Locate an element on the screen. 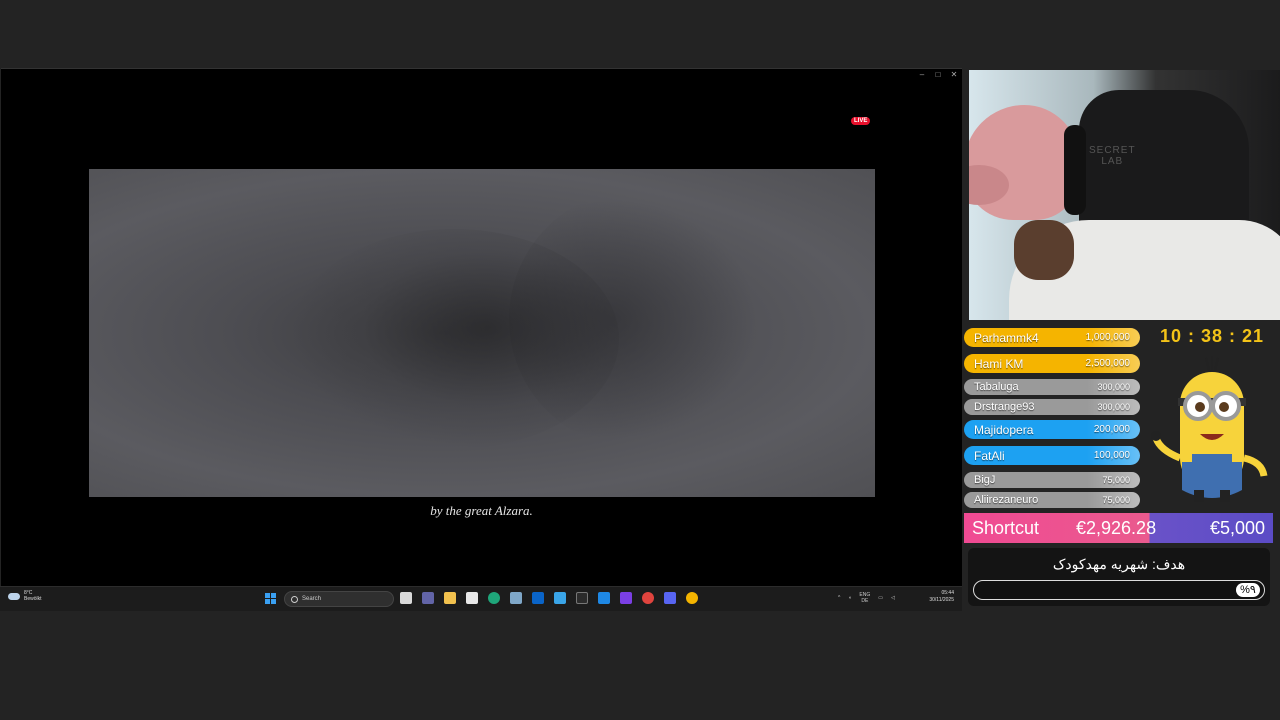 This screenshot has height=720, width=1280. cloud-icon is located at coordinates (14, 596).